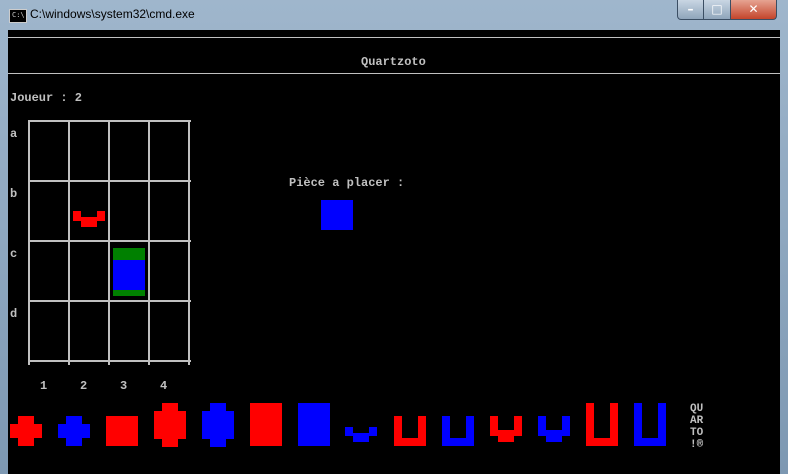 The image size is (788, 474). What do you see at coordinates (347, 183) in the screenshot?
I see `piece-to-place-label: Pièce a placer :` at bounding box center [347, 183].